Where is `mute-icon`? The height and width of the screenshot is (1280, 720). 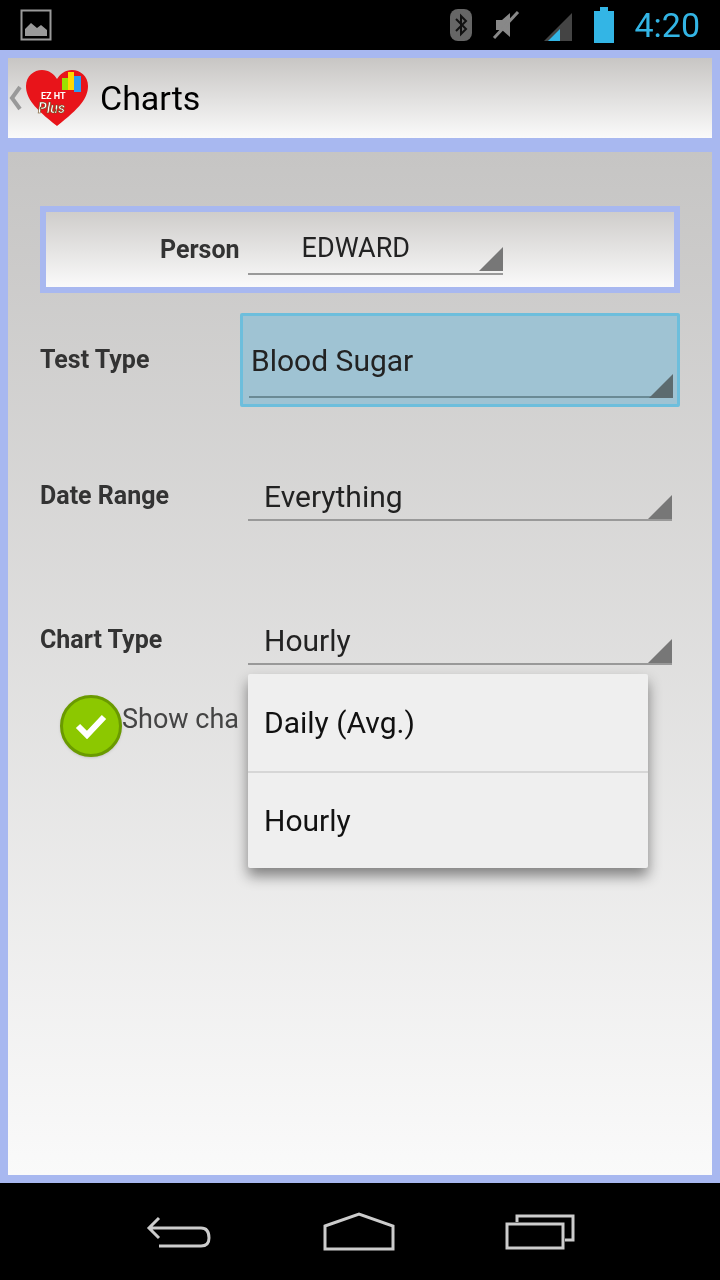
mute-icon is located at coordinates (506, 25).